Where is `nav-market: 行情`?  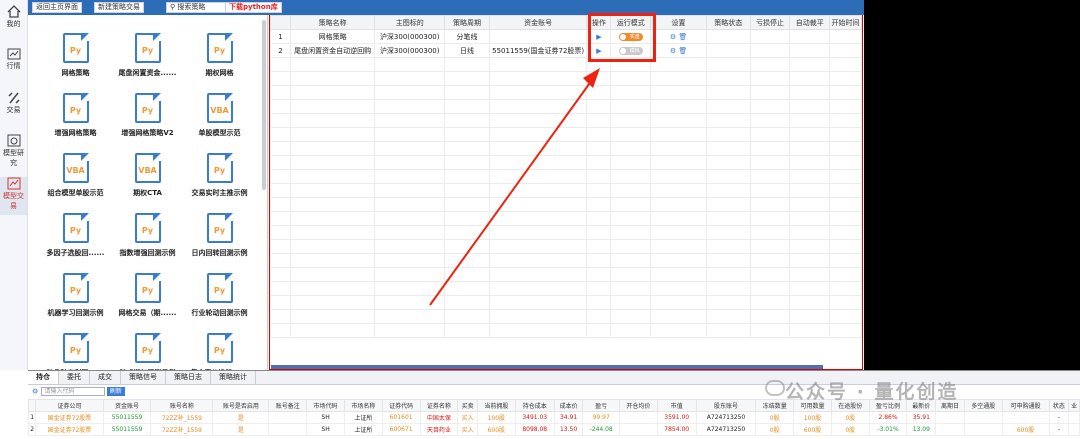 nav-market: 行情 is located at coordinates (13, 67).